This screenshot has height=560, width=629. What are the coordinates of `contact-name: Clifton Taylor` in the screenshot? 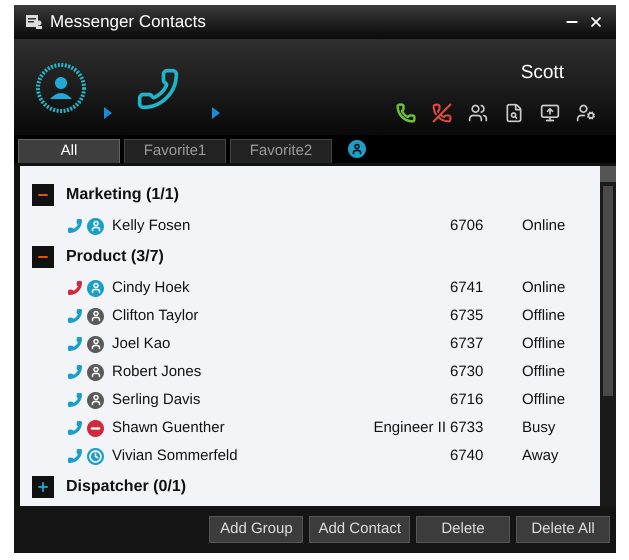 It's located at (155, 316).